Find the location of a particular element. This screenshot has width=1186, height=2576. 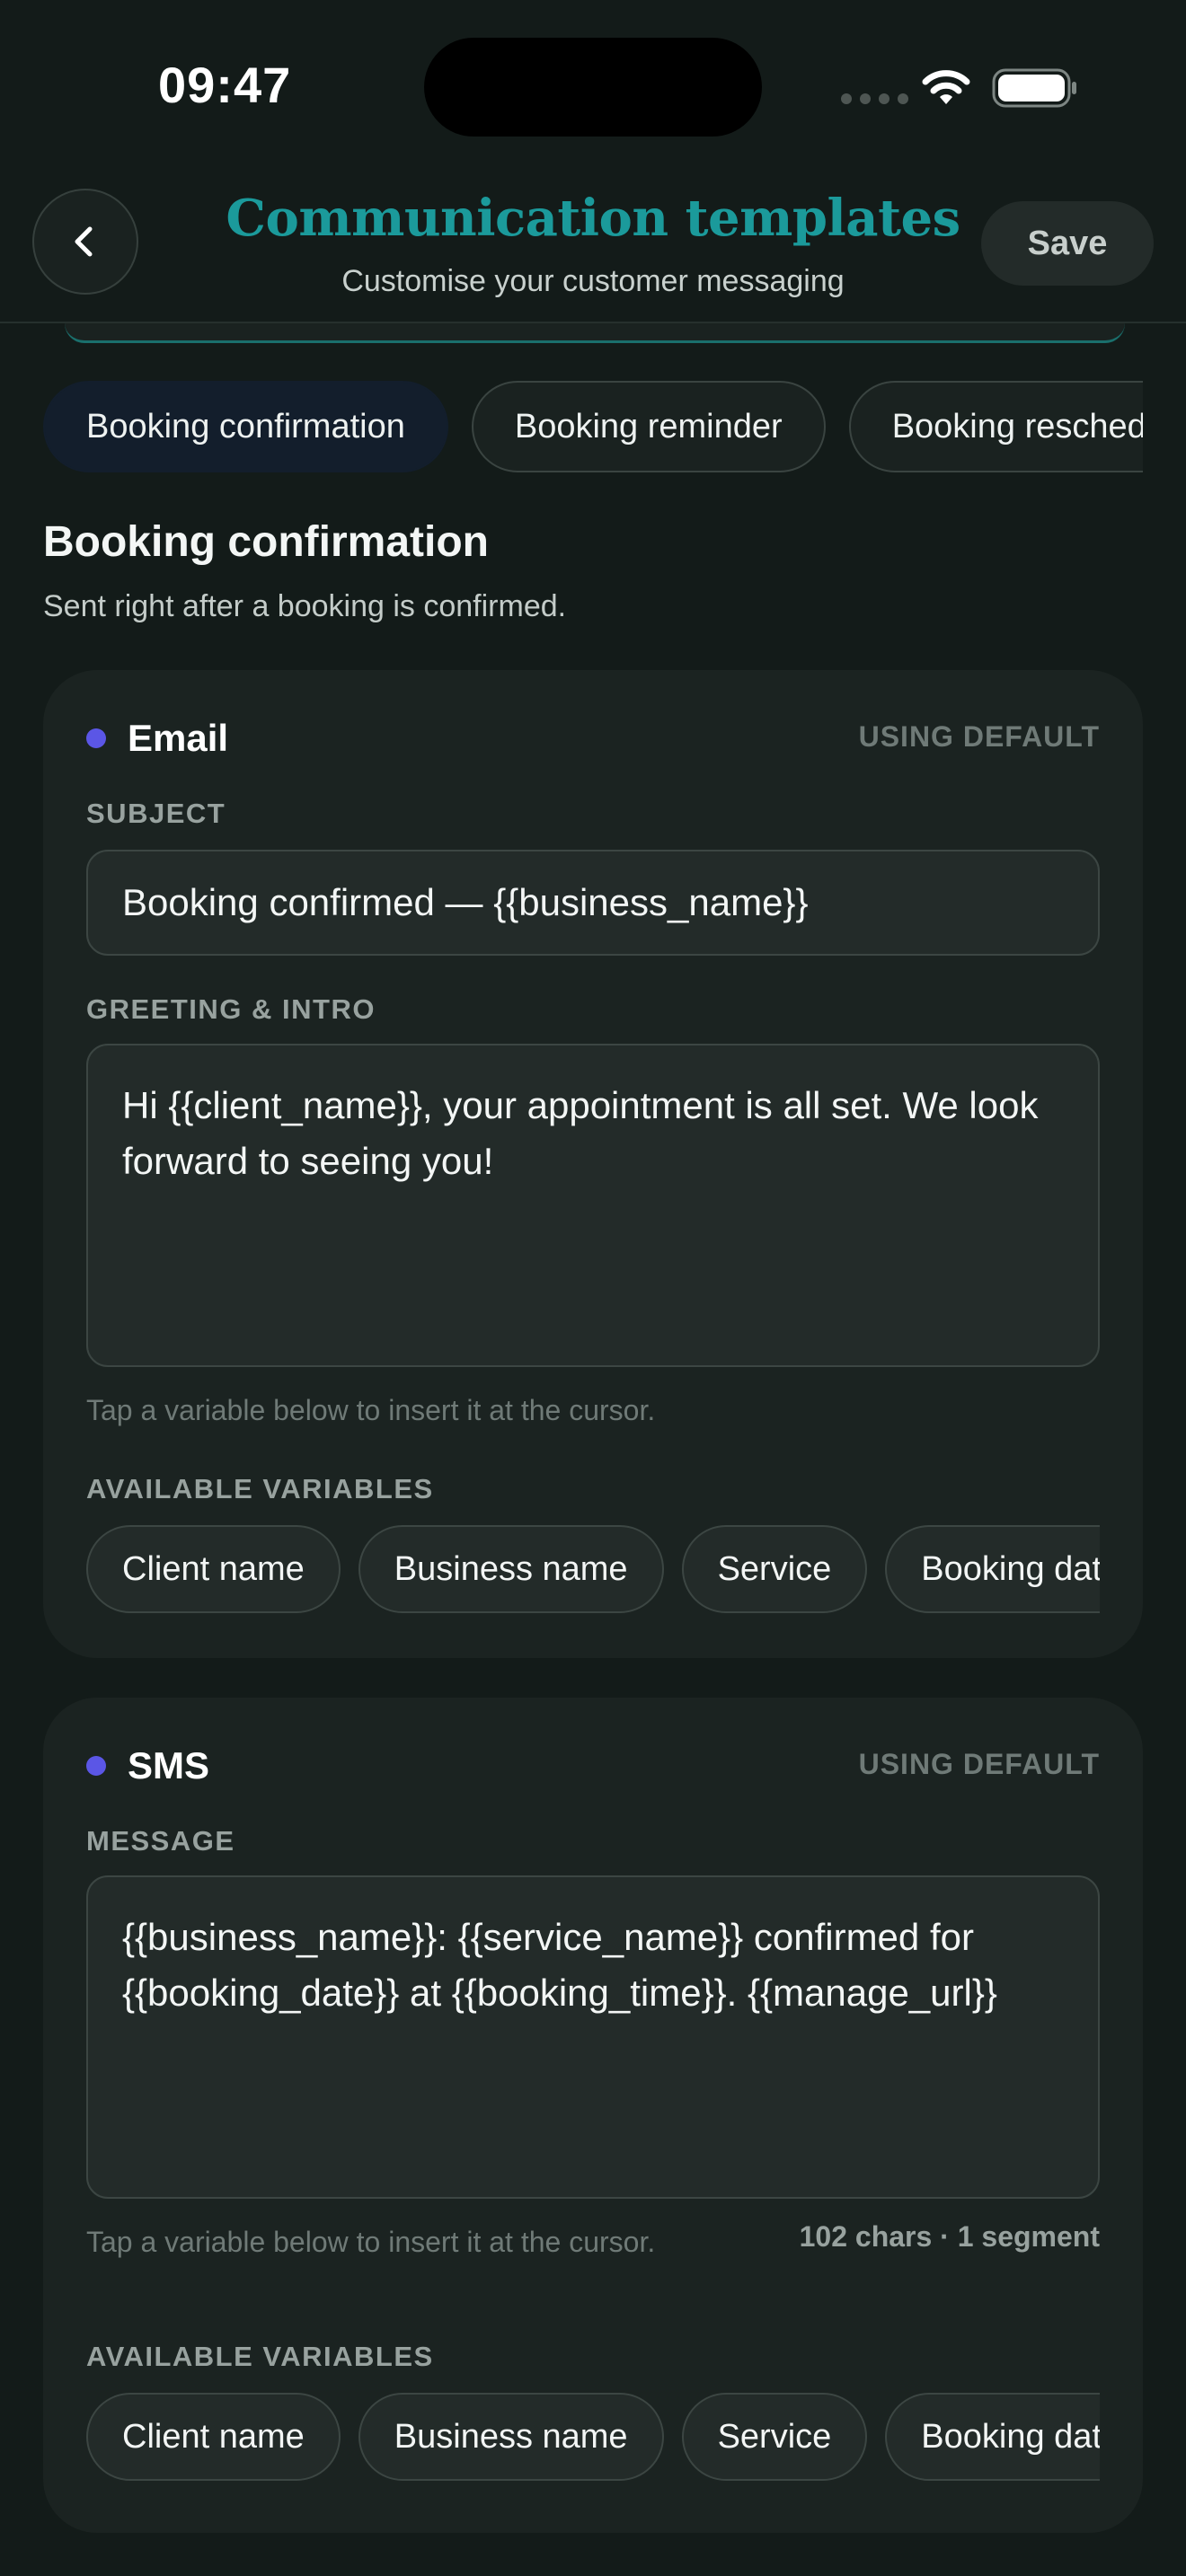

wifi-icon is located at coordinates (946, 87).